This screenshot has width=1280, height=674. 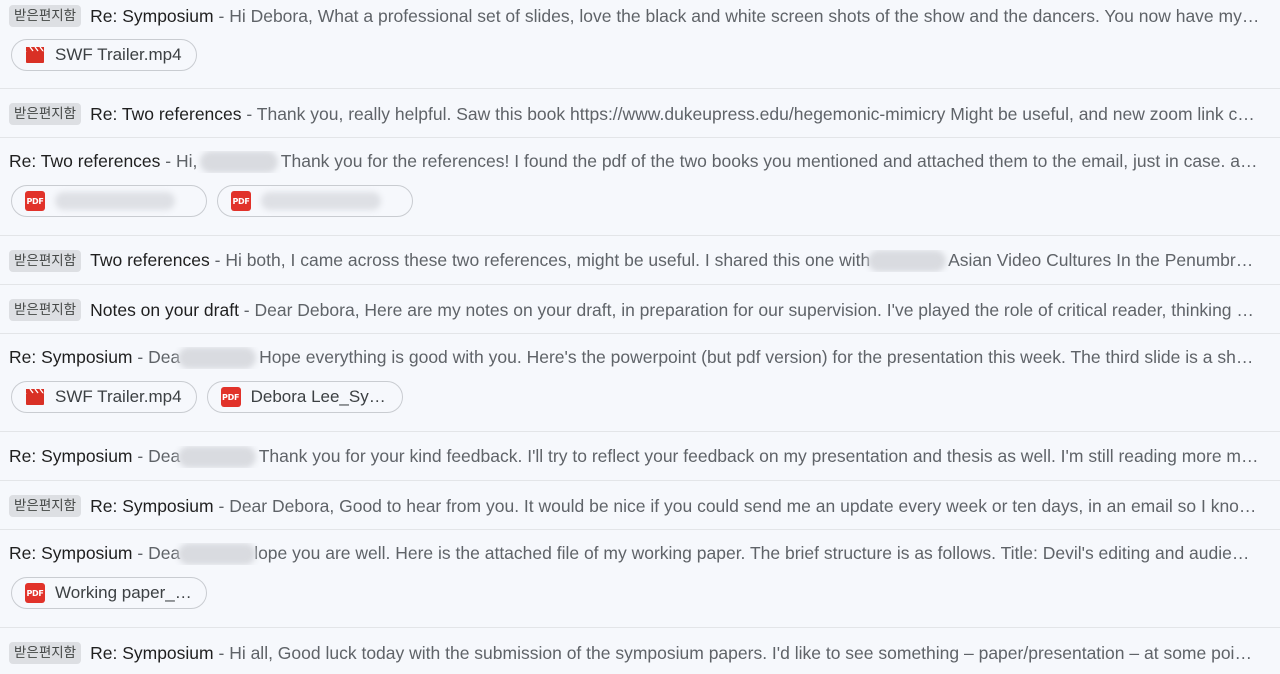 I want to click on email-snippet: Hi,, so click(x=186, y=160).